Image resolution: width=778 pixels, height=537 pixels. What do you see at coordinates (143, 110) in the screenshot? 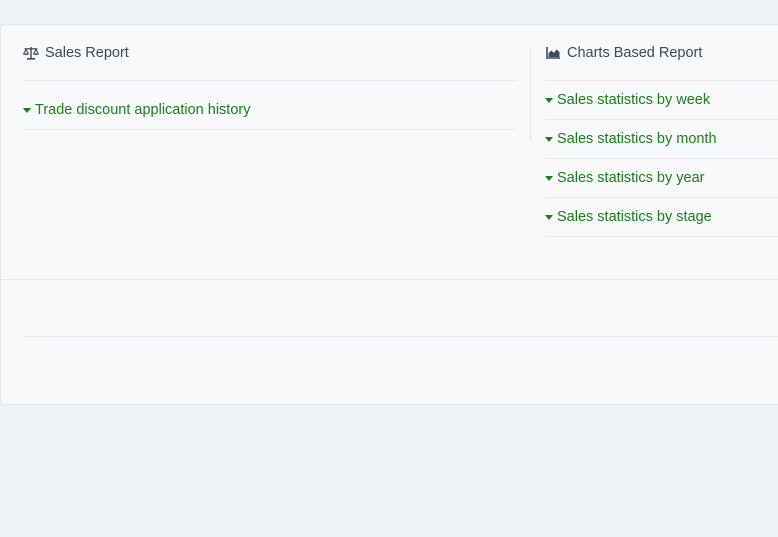
I see `link-label: Trade discount application history` at bounding box center [143, 110].